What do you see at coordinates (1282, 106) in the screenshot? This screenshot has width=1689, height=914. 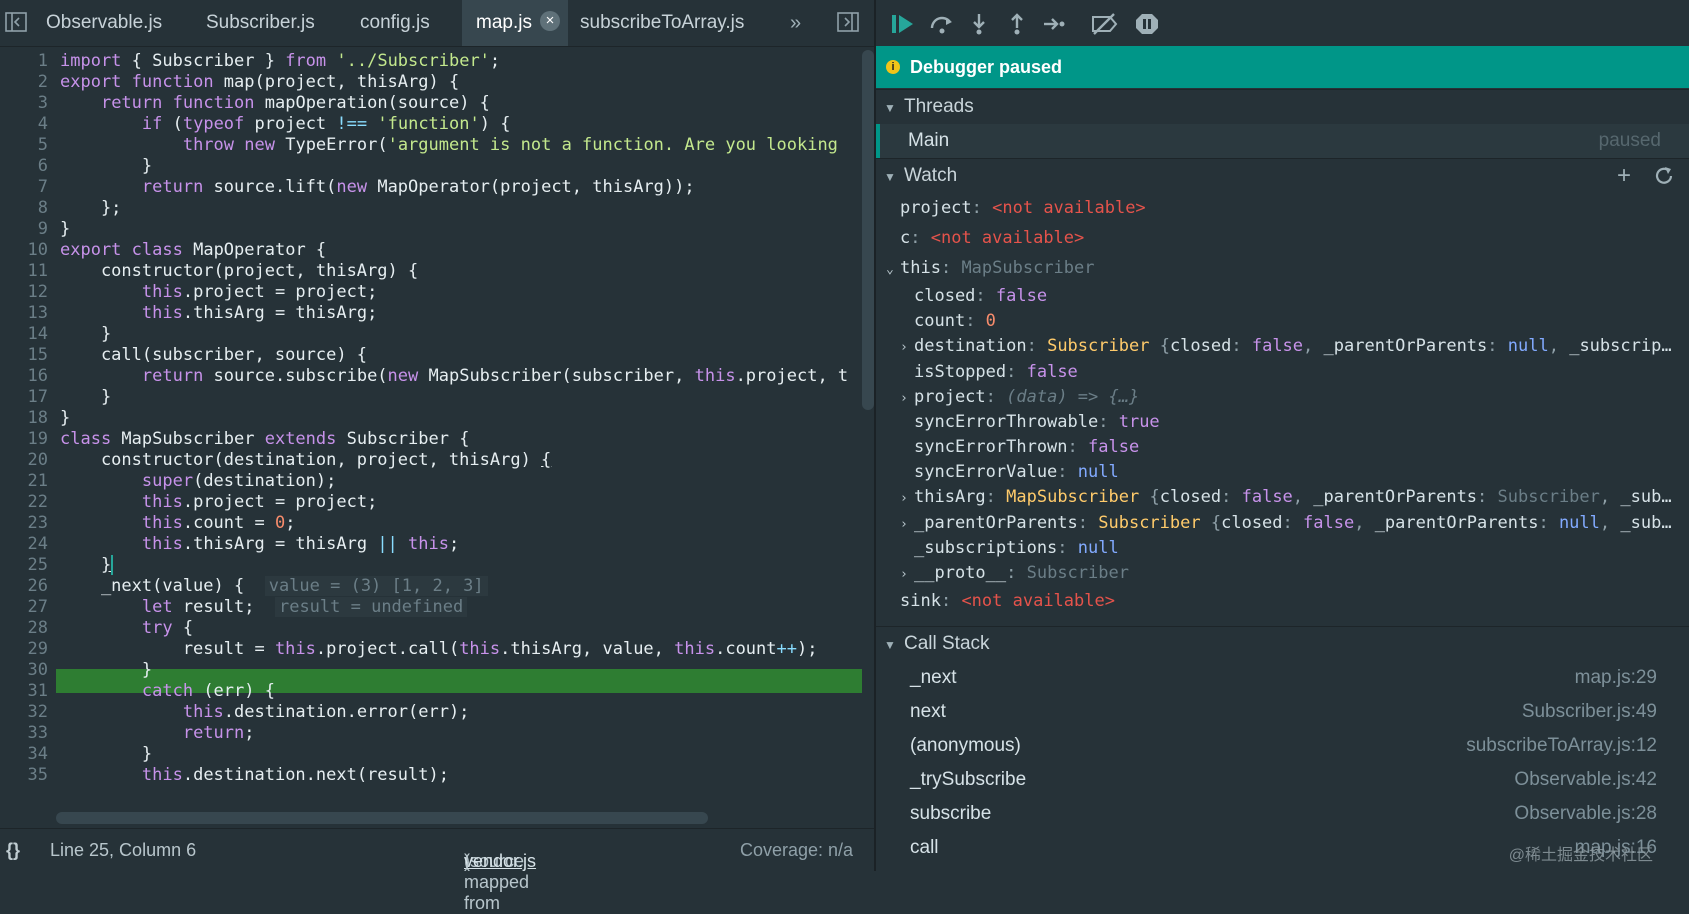 I see `threads-header: ▼ Threads` at bounding box center [1282, 106].